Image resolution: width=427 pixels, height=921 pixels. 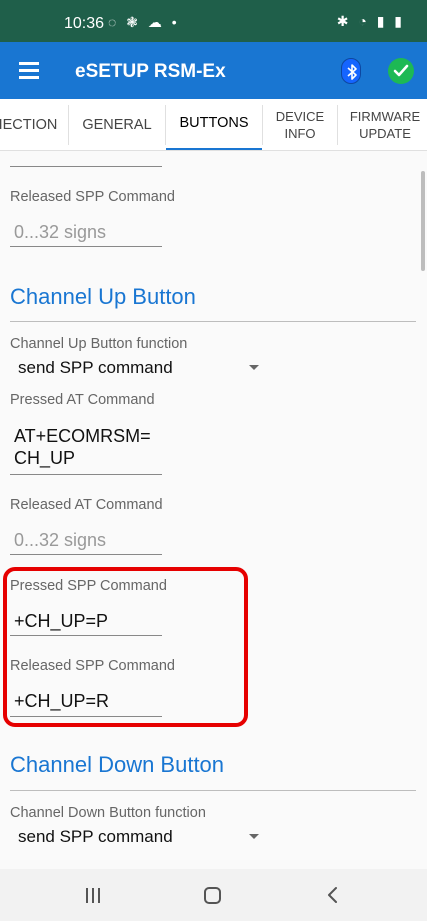 I want to click on check-icon, so click(x=401, y=71).